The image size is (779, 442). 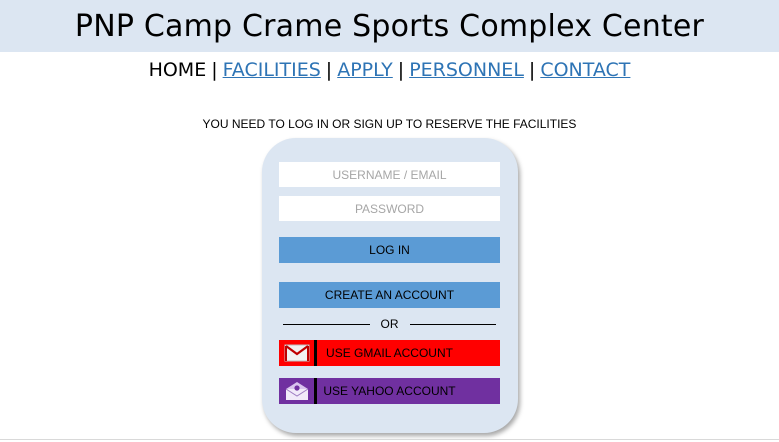 I want to click on login-button: LOG IN, so click(x=389, y=250).